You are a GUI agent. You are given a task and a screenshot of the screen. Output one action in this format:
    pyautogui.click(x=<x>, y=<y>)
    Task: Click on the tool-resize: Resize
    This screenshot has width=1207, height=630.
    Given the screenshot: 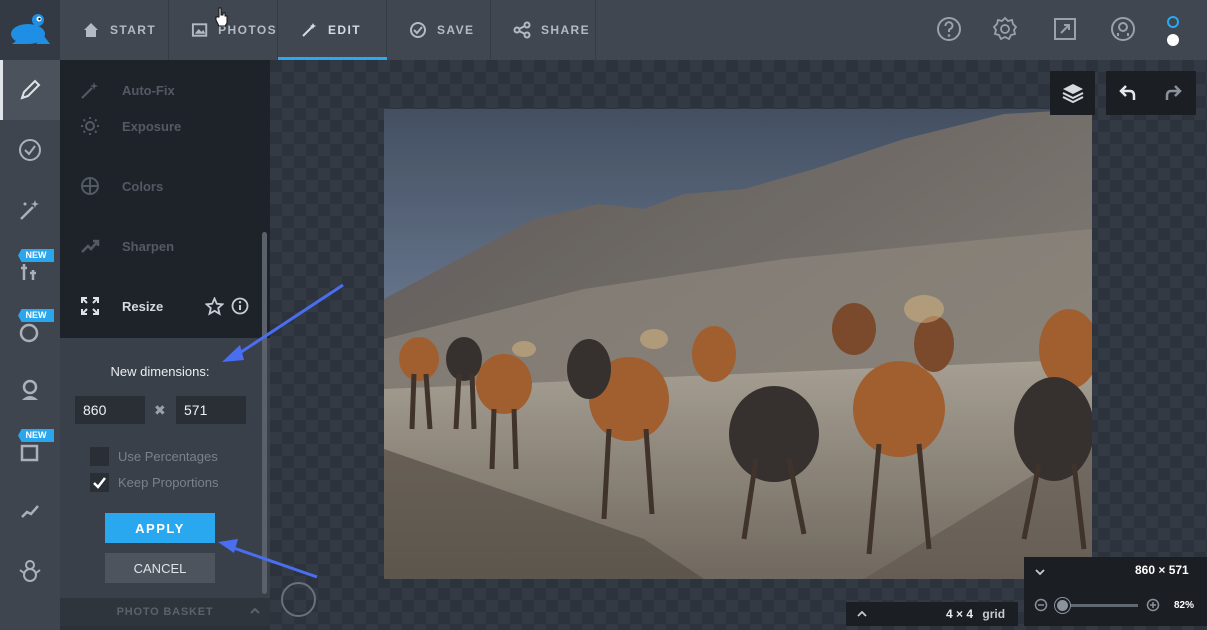 What is the action you would take?
    pyautogui.click(x=160, y=306)
    